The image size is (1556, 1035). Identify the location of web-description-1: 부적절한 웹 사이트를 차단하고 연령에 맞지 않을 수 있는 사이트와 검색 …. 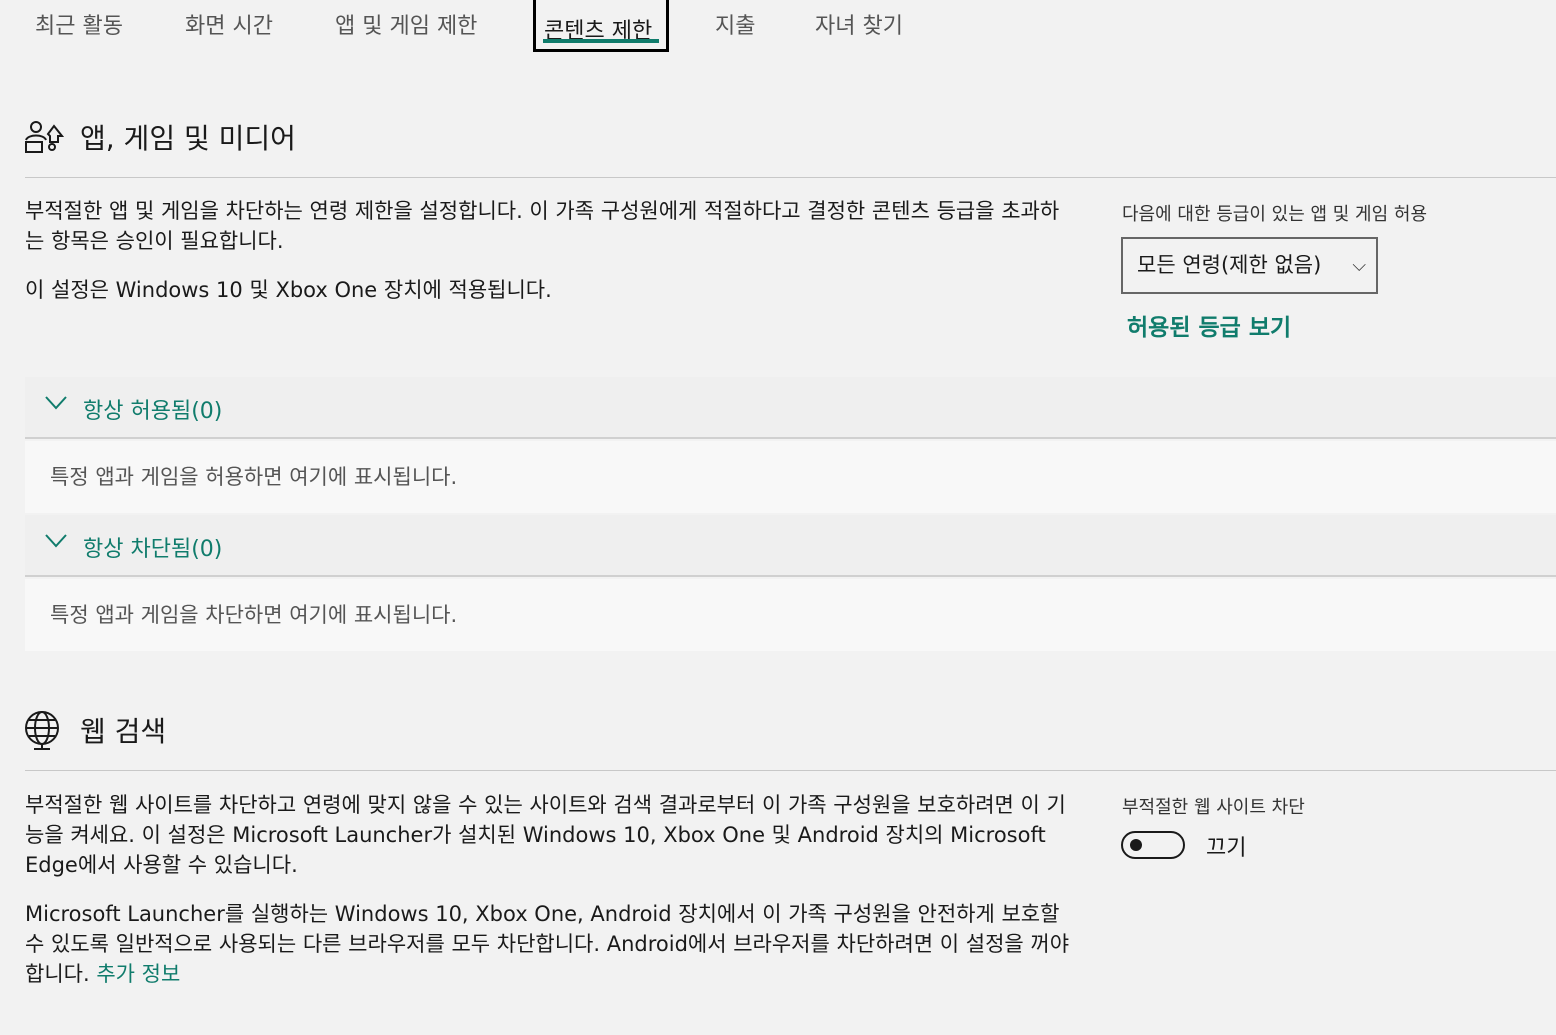
(545, 835).